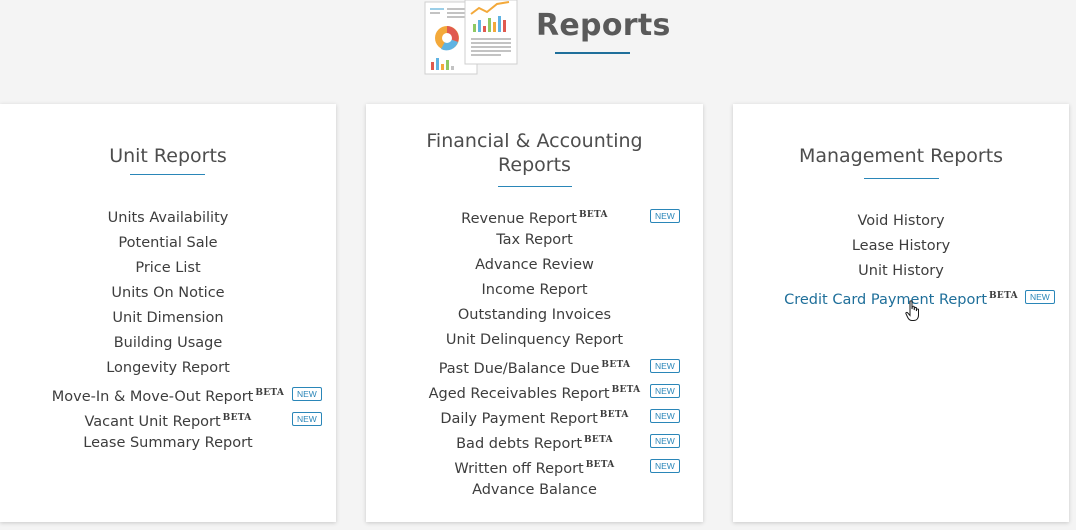  What do you see at coordinates (471, 37) in the screenshot?
I see `reports-illustration-icon` at bounding box center [471, 37].